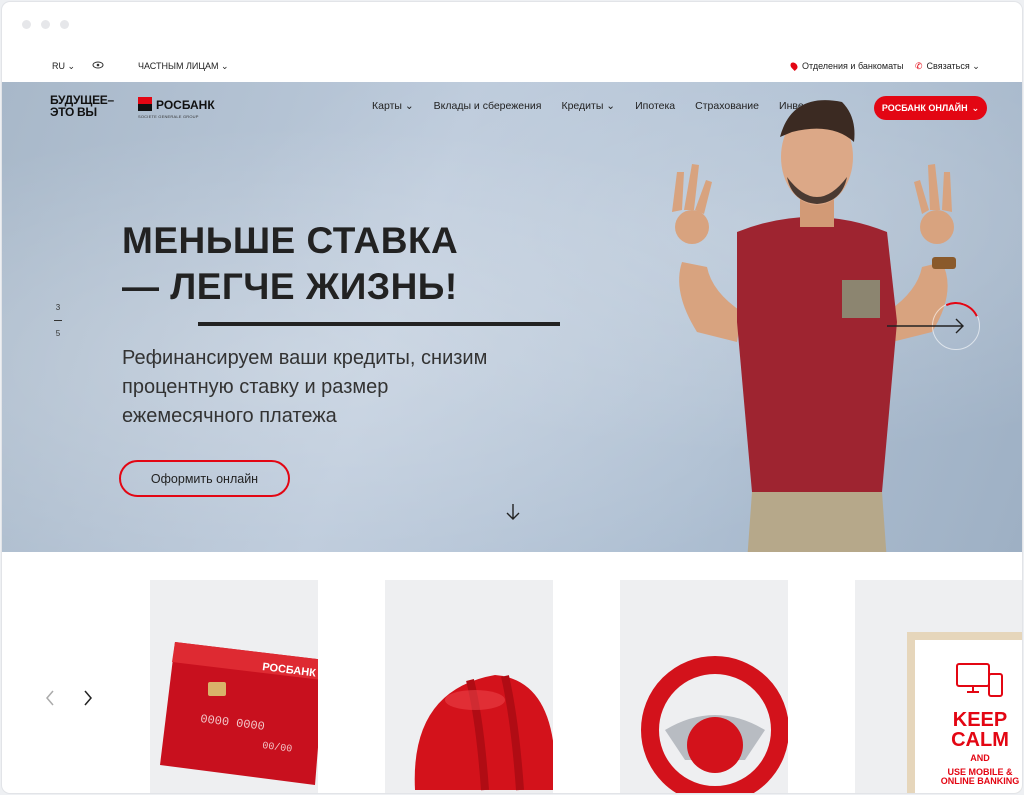 This screenshot has height=795, width=1024. What do you see at coordinates (980, 720) in the screenshot?
I see `poster-line1: KEEP` at bounding box center [980, 720].